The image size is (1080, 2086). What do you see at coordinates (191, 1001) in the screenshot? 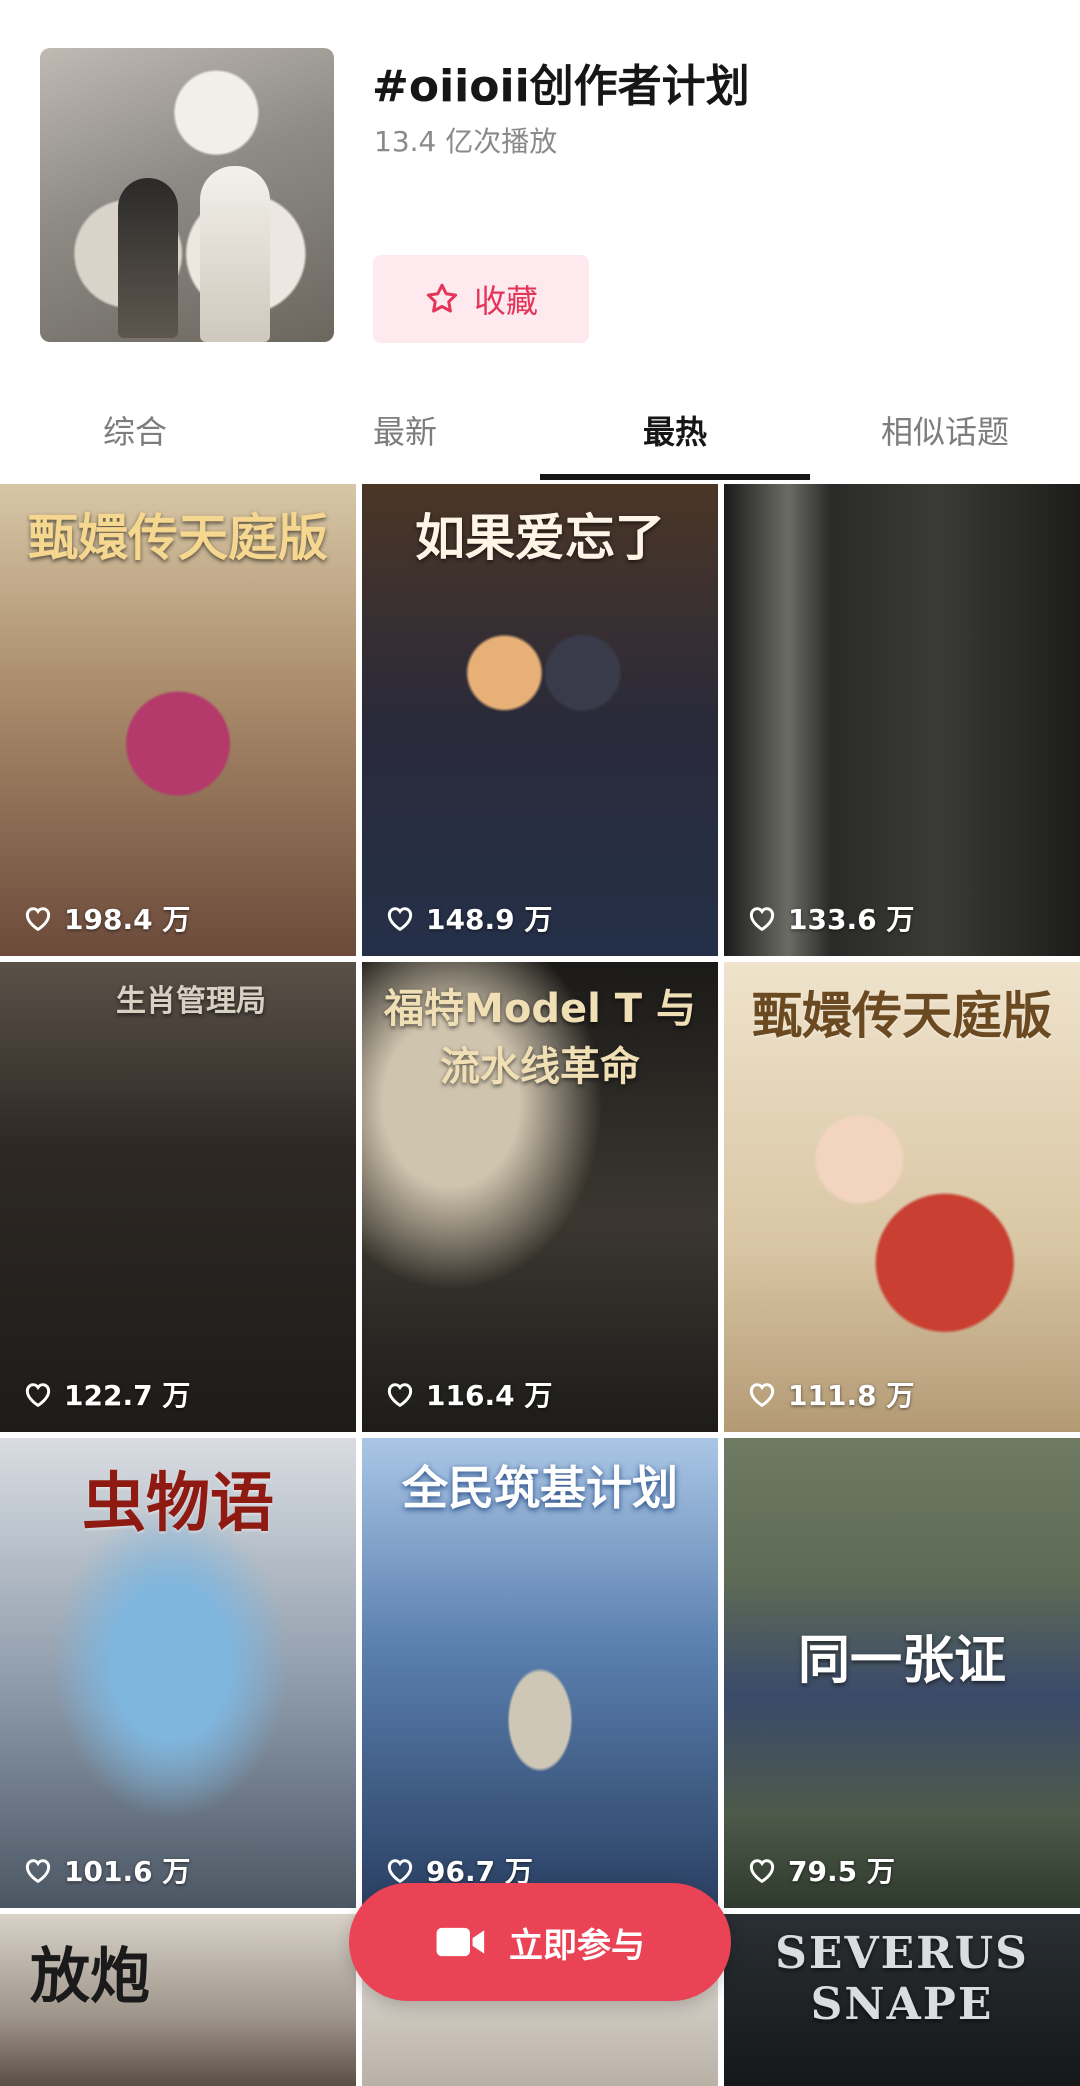
I see `video-overlay-title: 生肖管理局` at bounding box center [191, 1001].